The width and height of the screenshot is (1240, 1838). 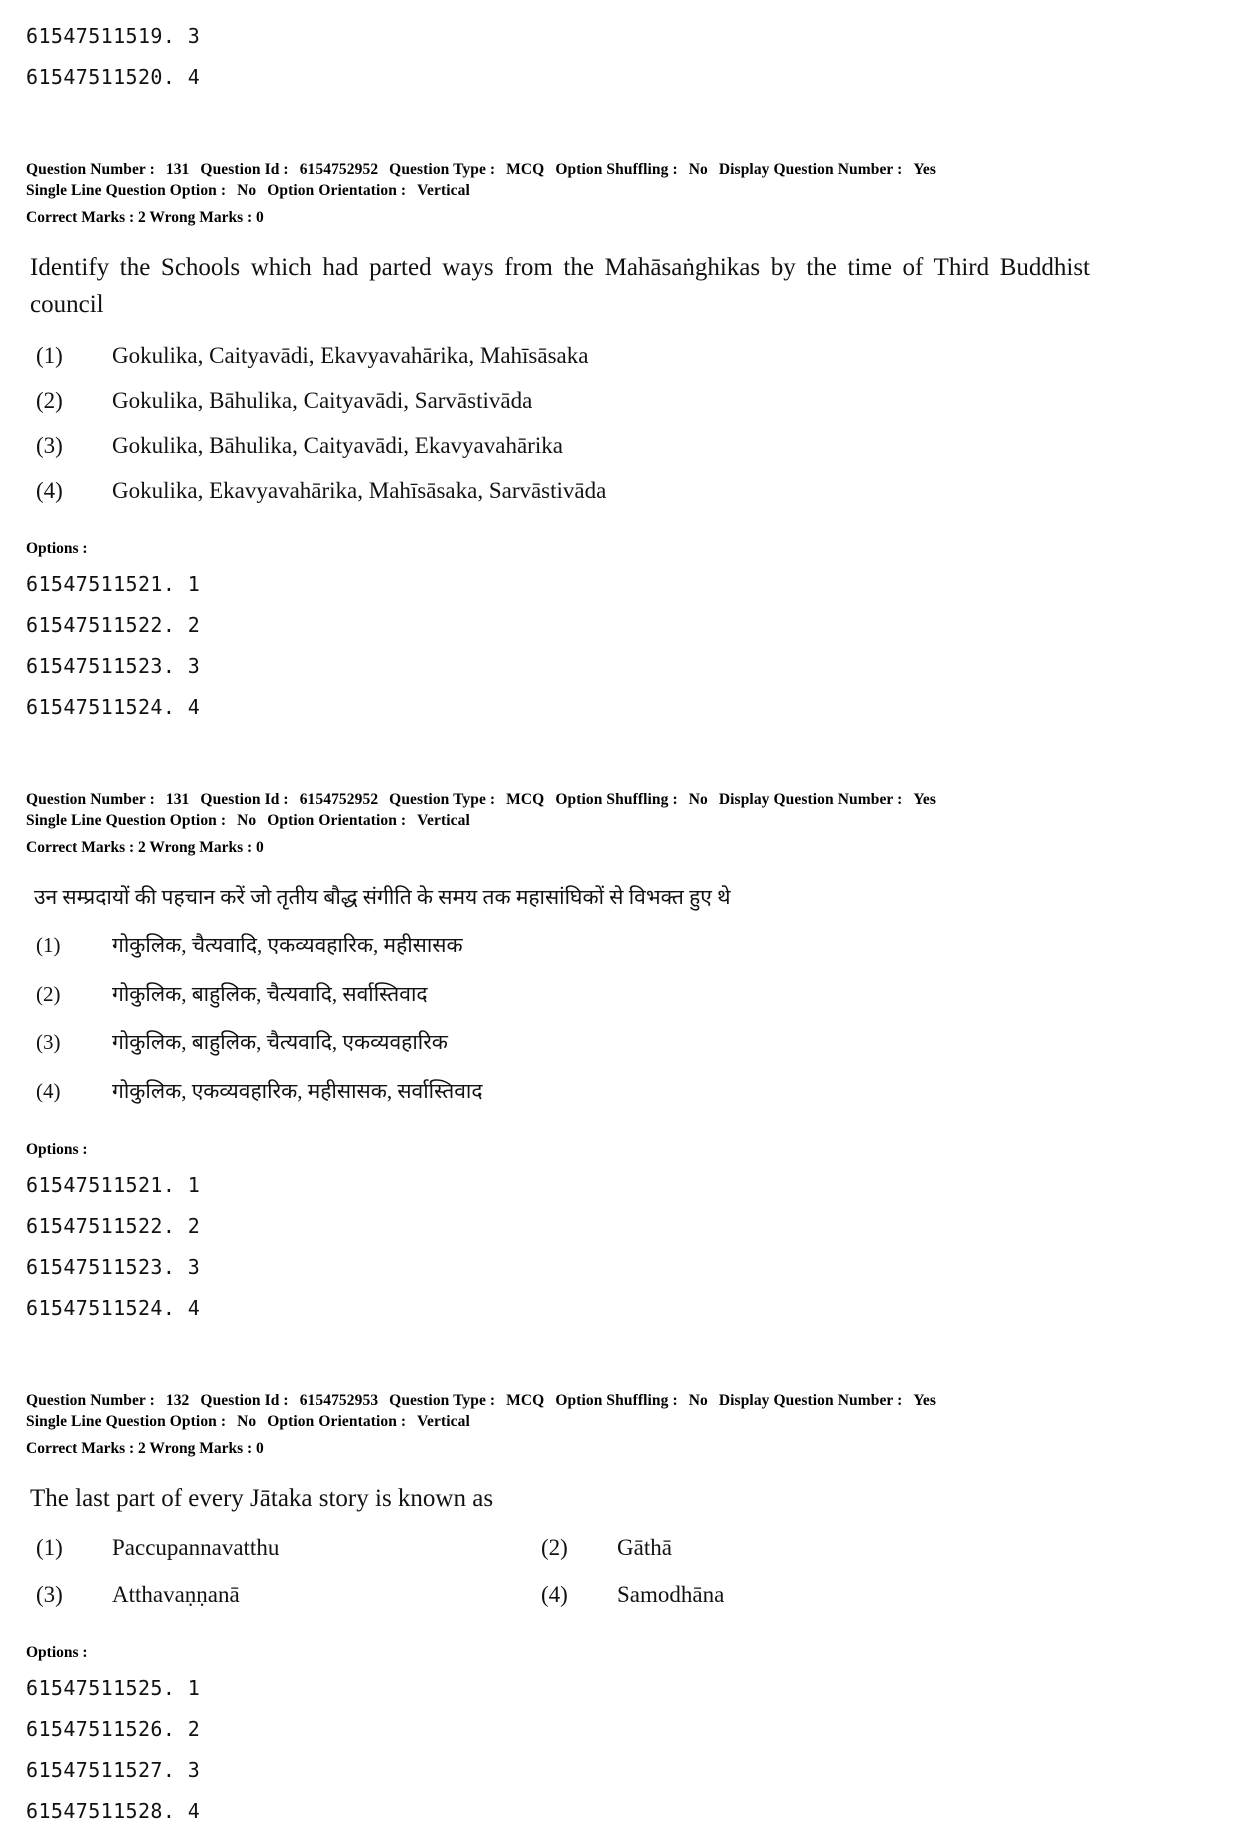 I want to click on question-number-value: 131, so click(x=177, y=800).